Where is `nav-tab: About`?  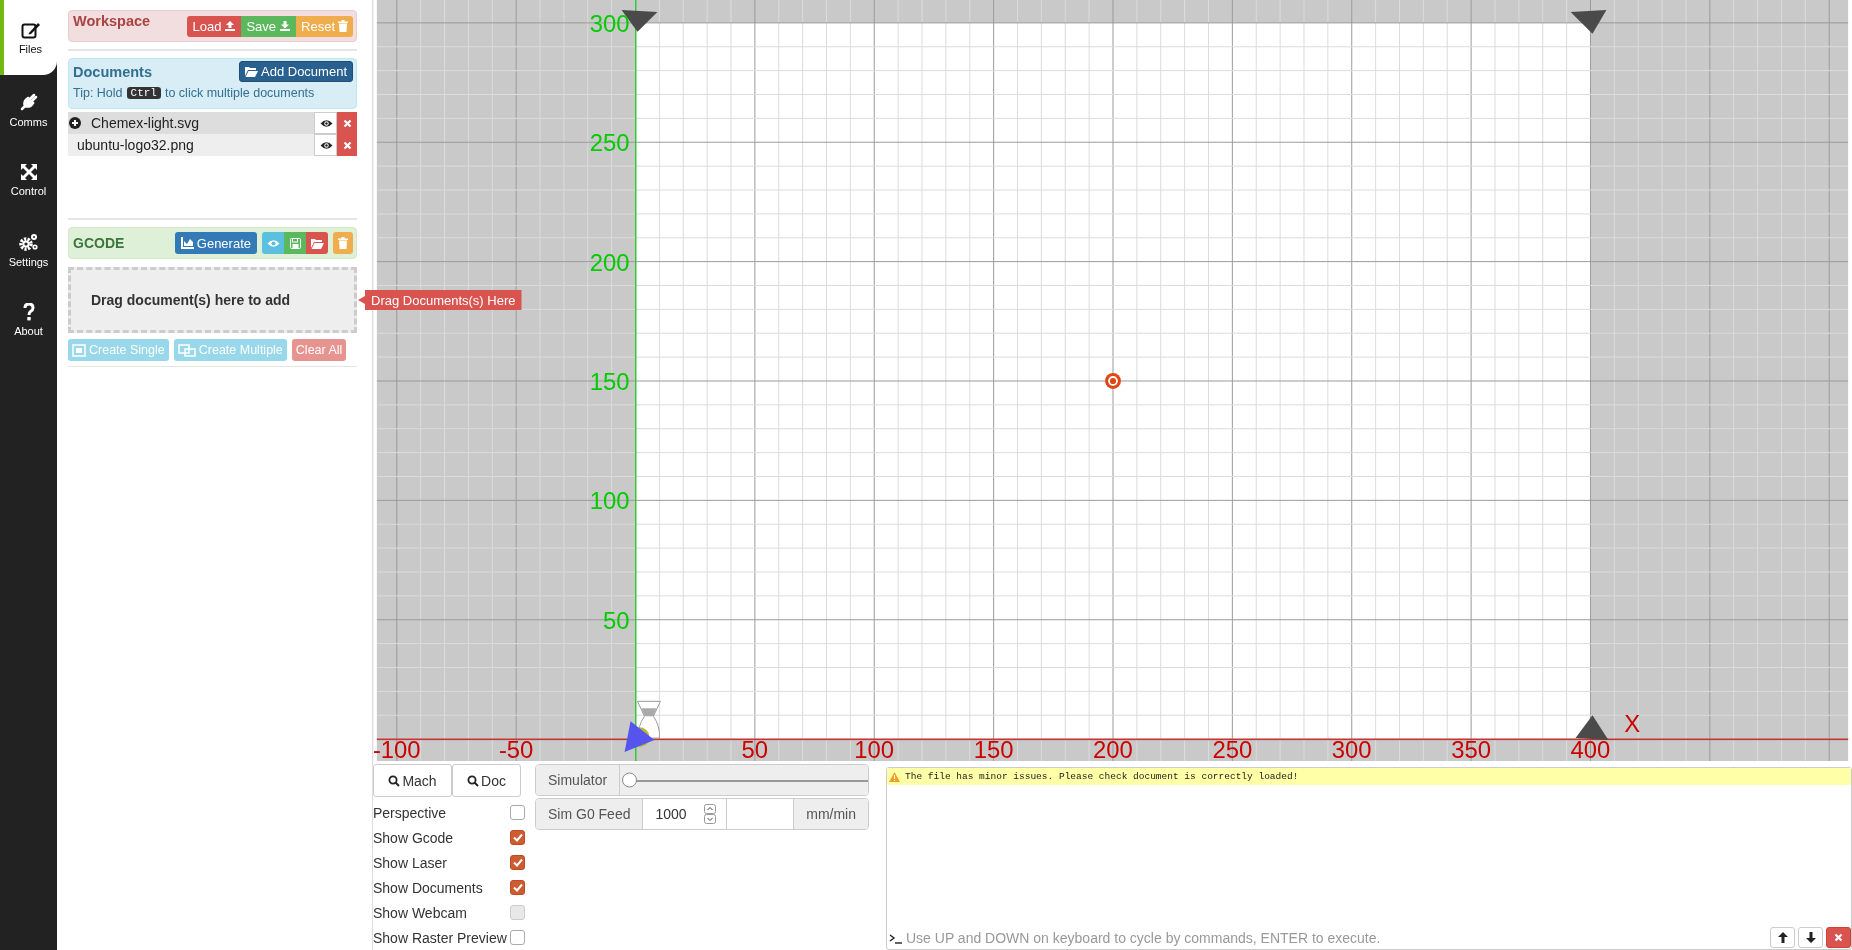 nav-tab: About is located at coordinates (28, 320).